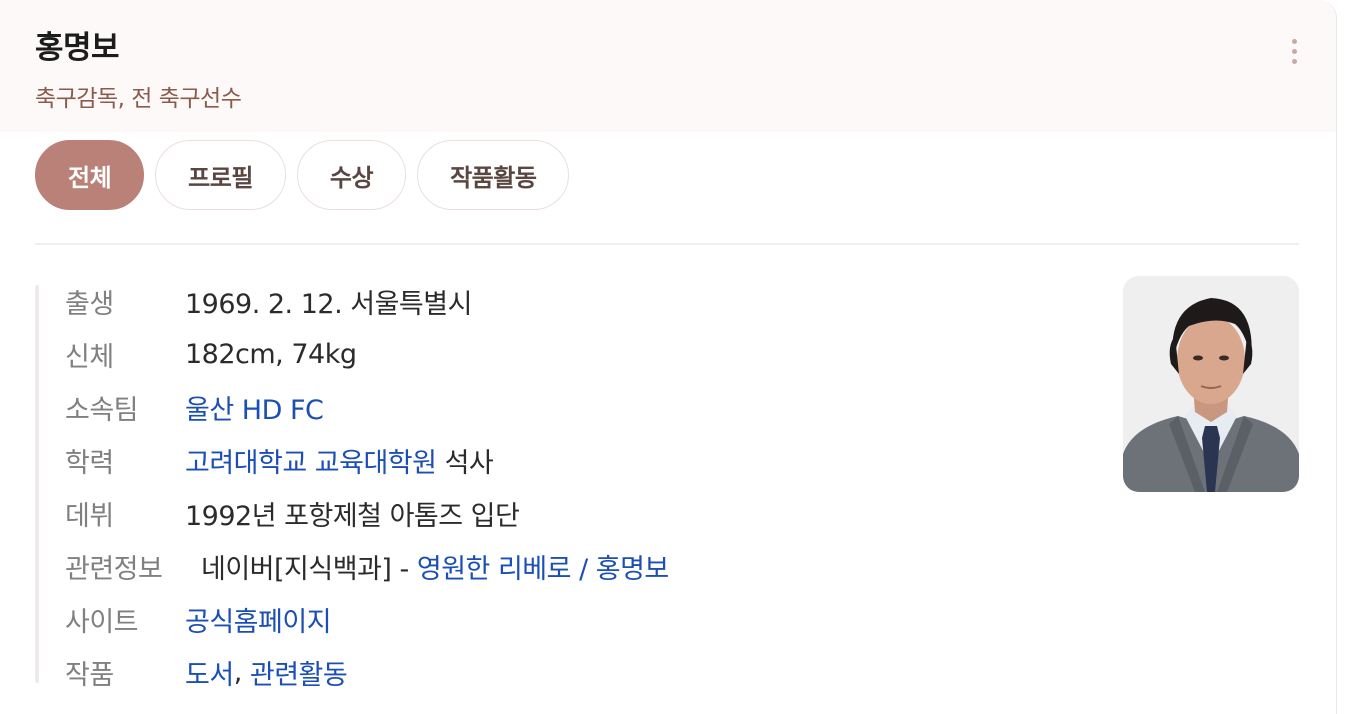  I want to click on info-label: 작품, so click(89, 675).